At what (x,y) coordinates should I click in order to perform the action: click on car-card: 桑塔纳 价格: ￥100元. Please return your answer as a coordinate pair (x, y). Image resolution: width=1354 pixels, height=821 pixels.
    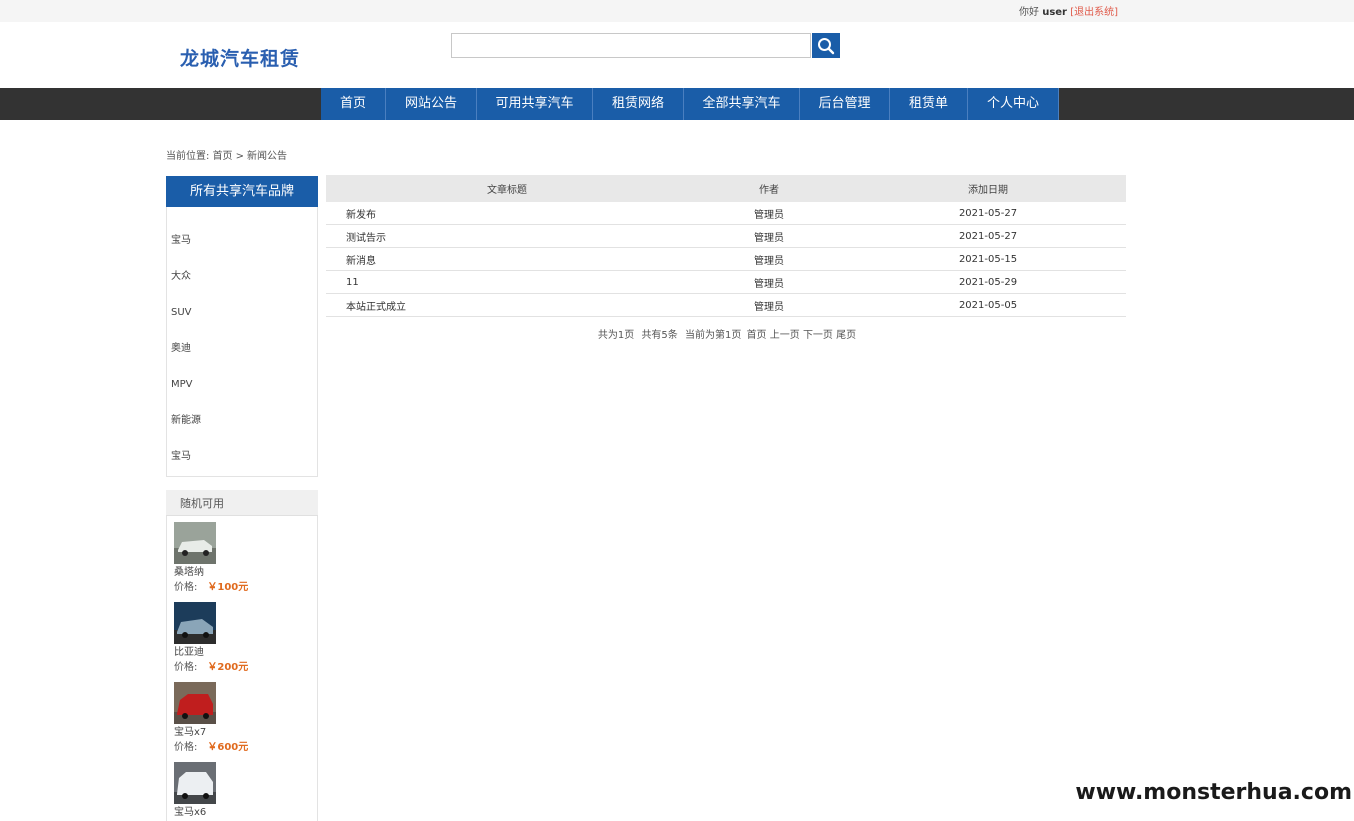
    Looking at the image, I should click on (244, 558).